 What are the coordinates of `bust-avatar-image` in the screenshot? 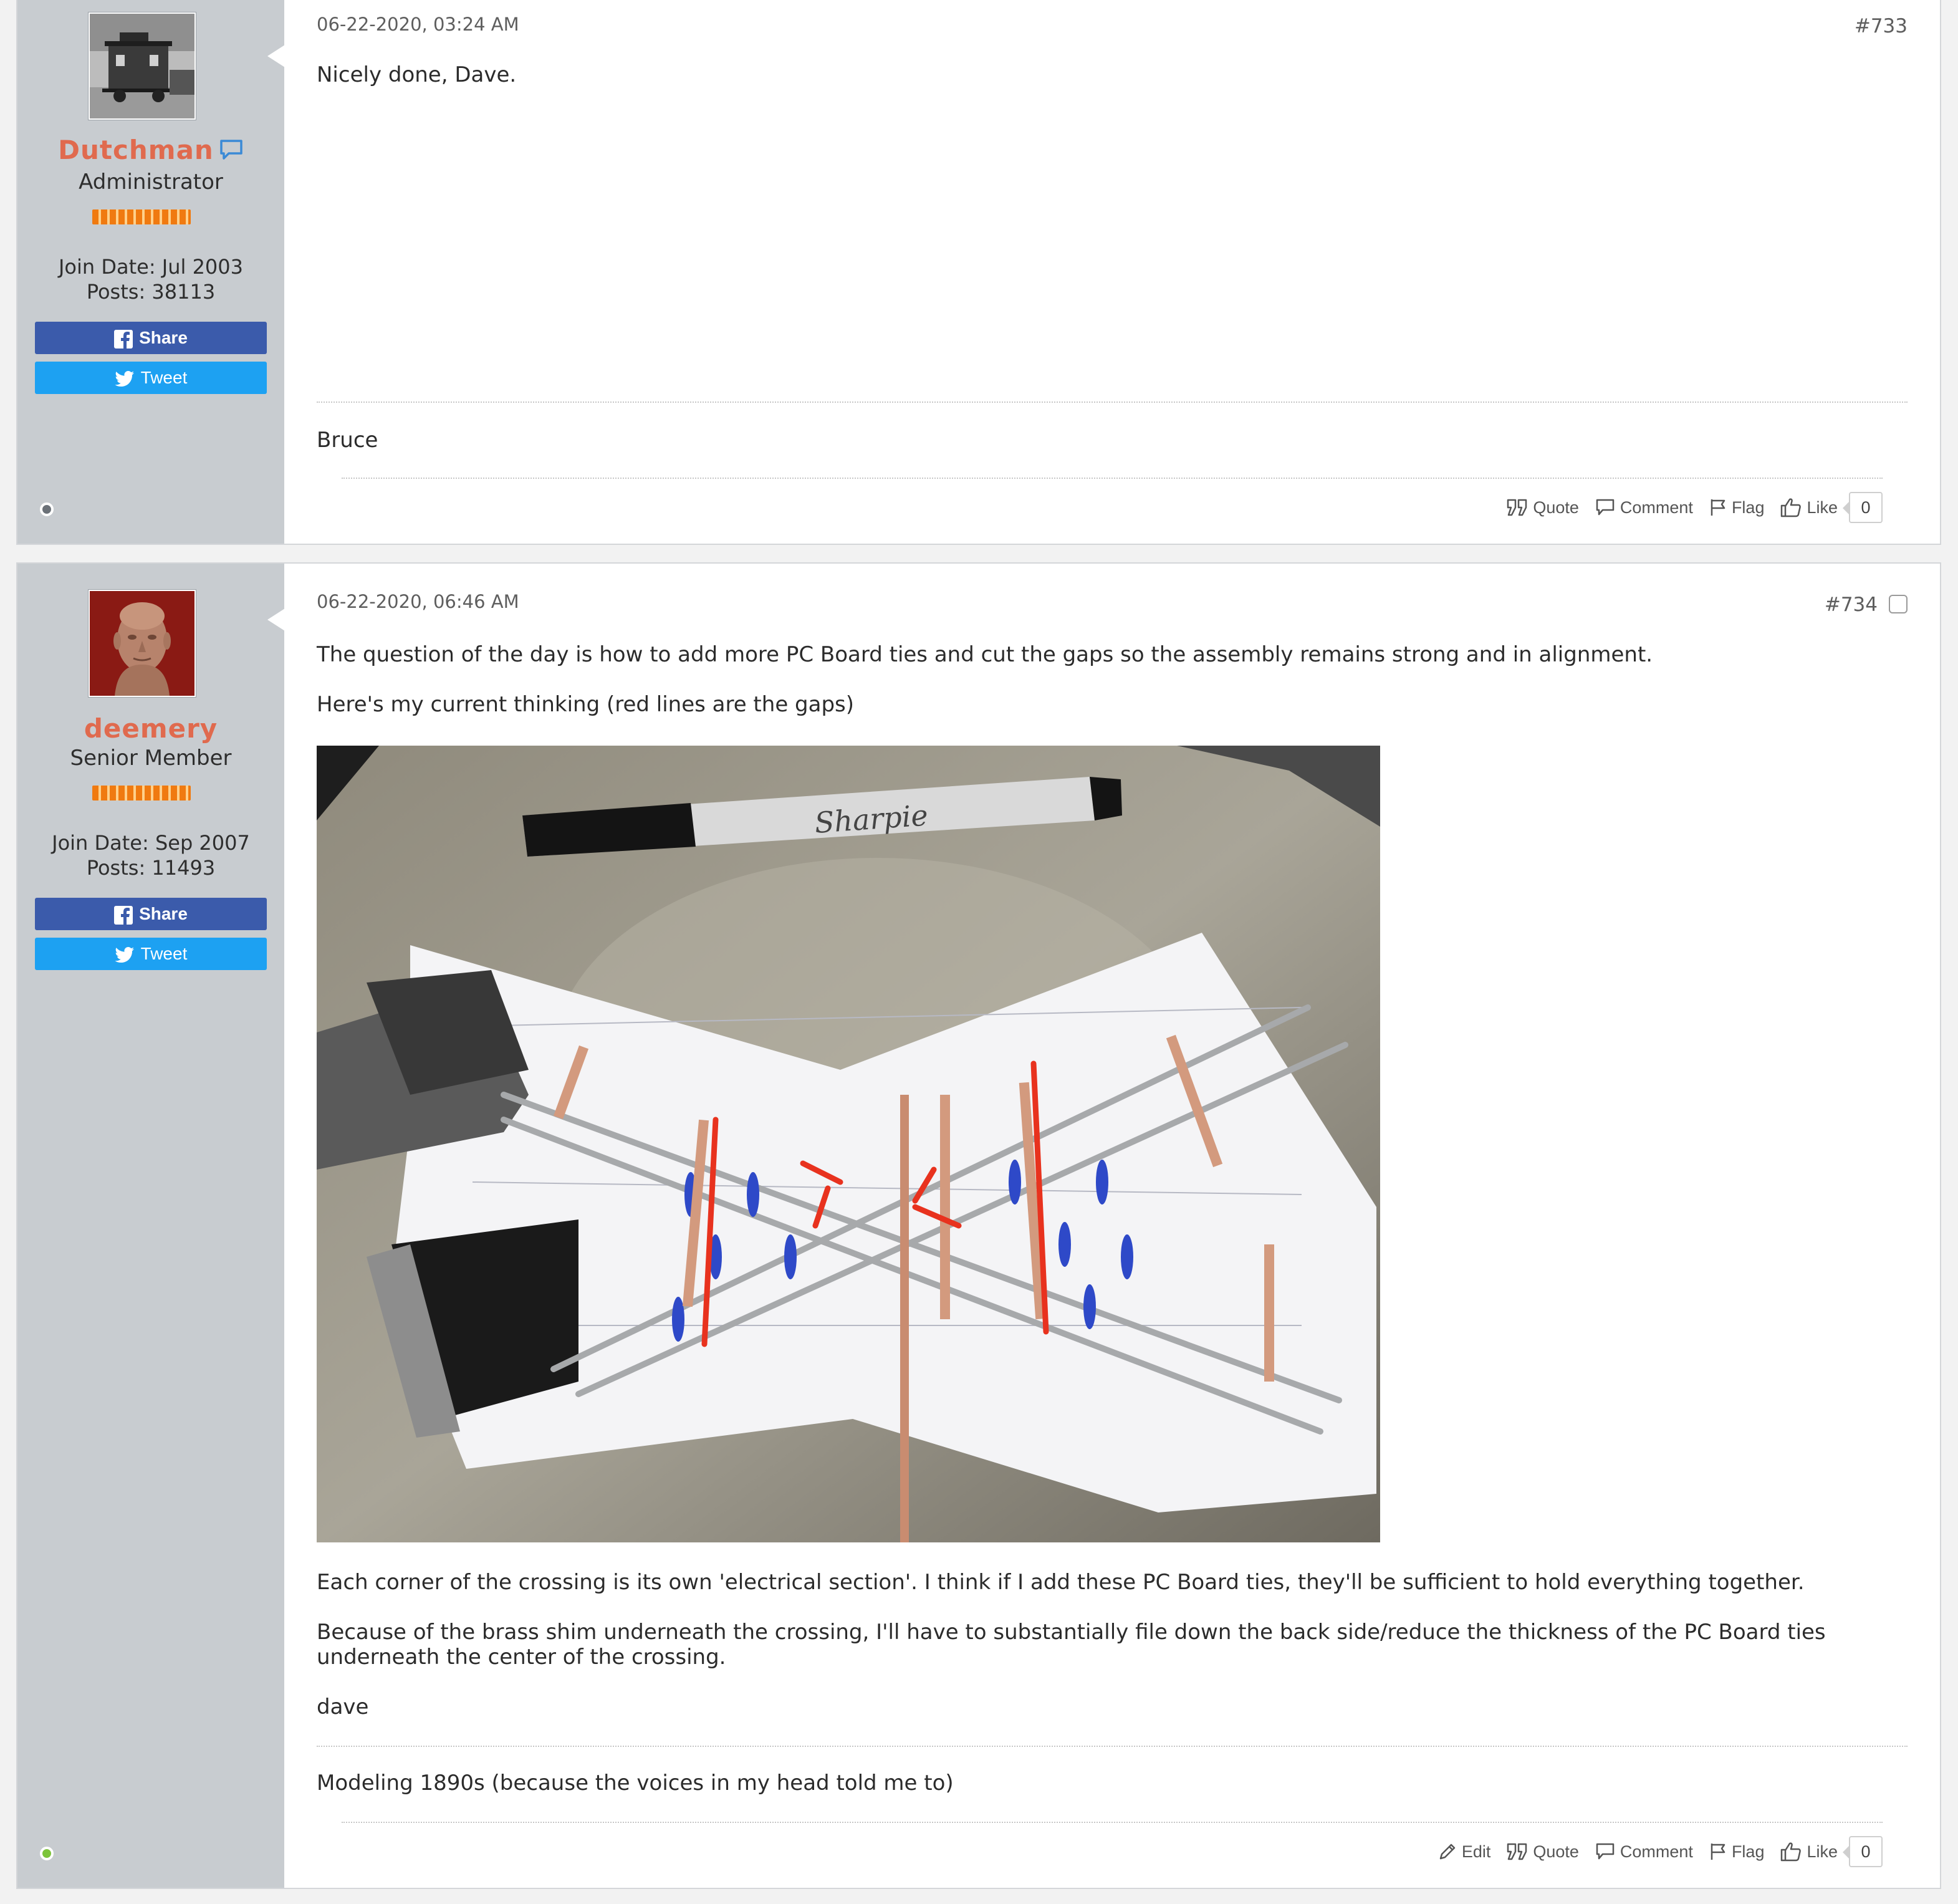 It's located at (142, 644).